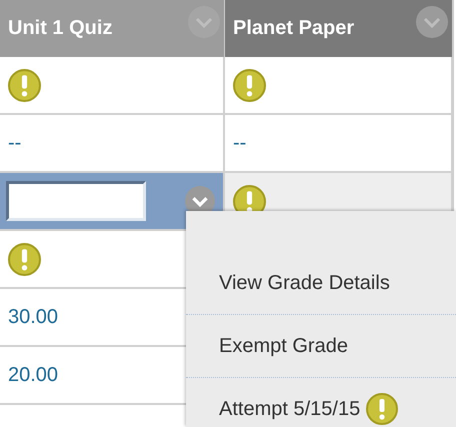 The image size is (456, 427). I want to click on menu-item: View Grade Details, so click(321, 283).